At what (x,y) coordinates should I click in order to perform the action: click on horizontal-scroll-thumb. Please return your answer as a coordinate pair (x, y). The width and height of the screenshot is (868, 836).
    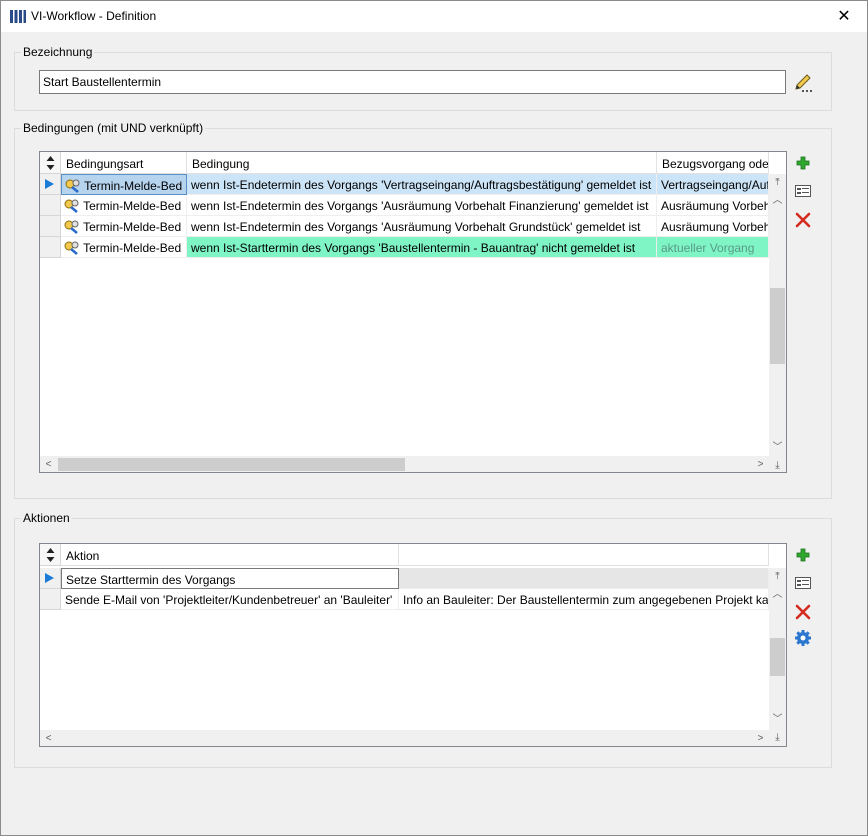
    Looking at the image, I should click on (231, 464).